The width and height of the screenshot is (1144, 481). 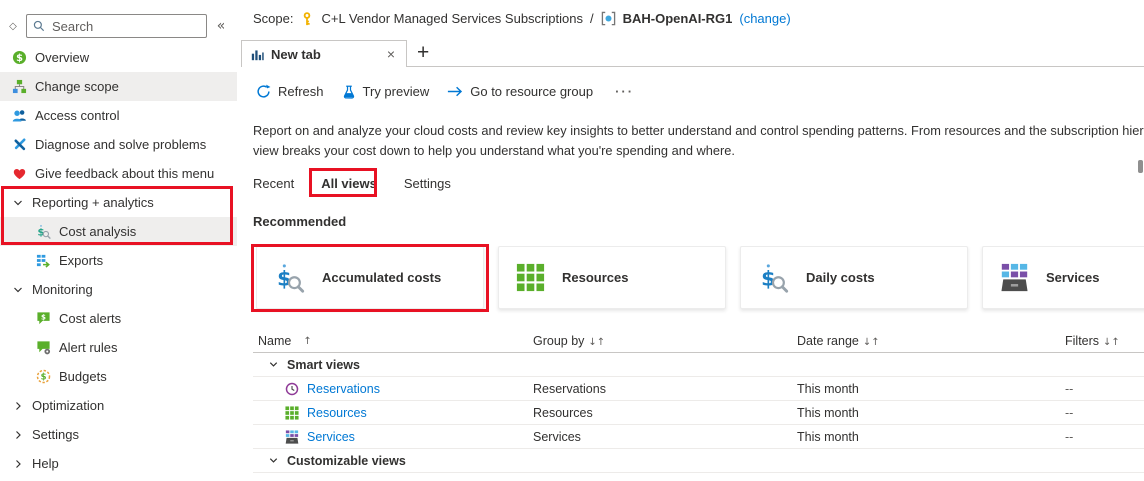 I want to click on recommended-heading: Recommended, so click(x=300, y=221).